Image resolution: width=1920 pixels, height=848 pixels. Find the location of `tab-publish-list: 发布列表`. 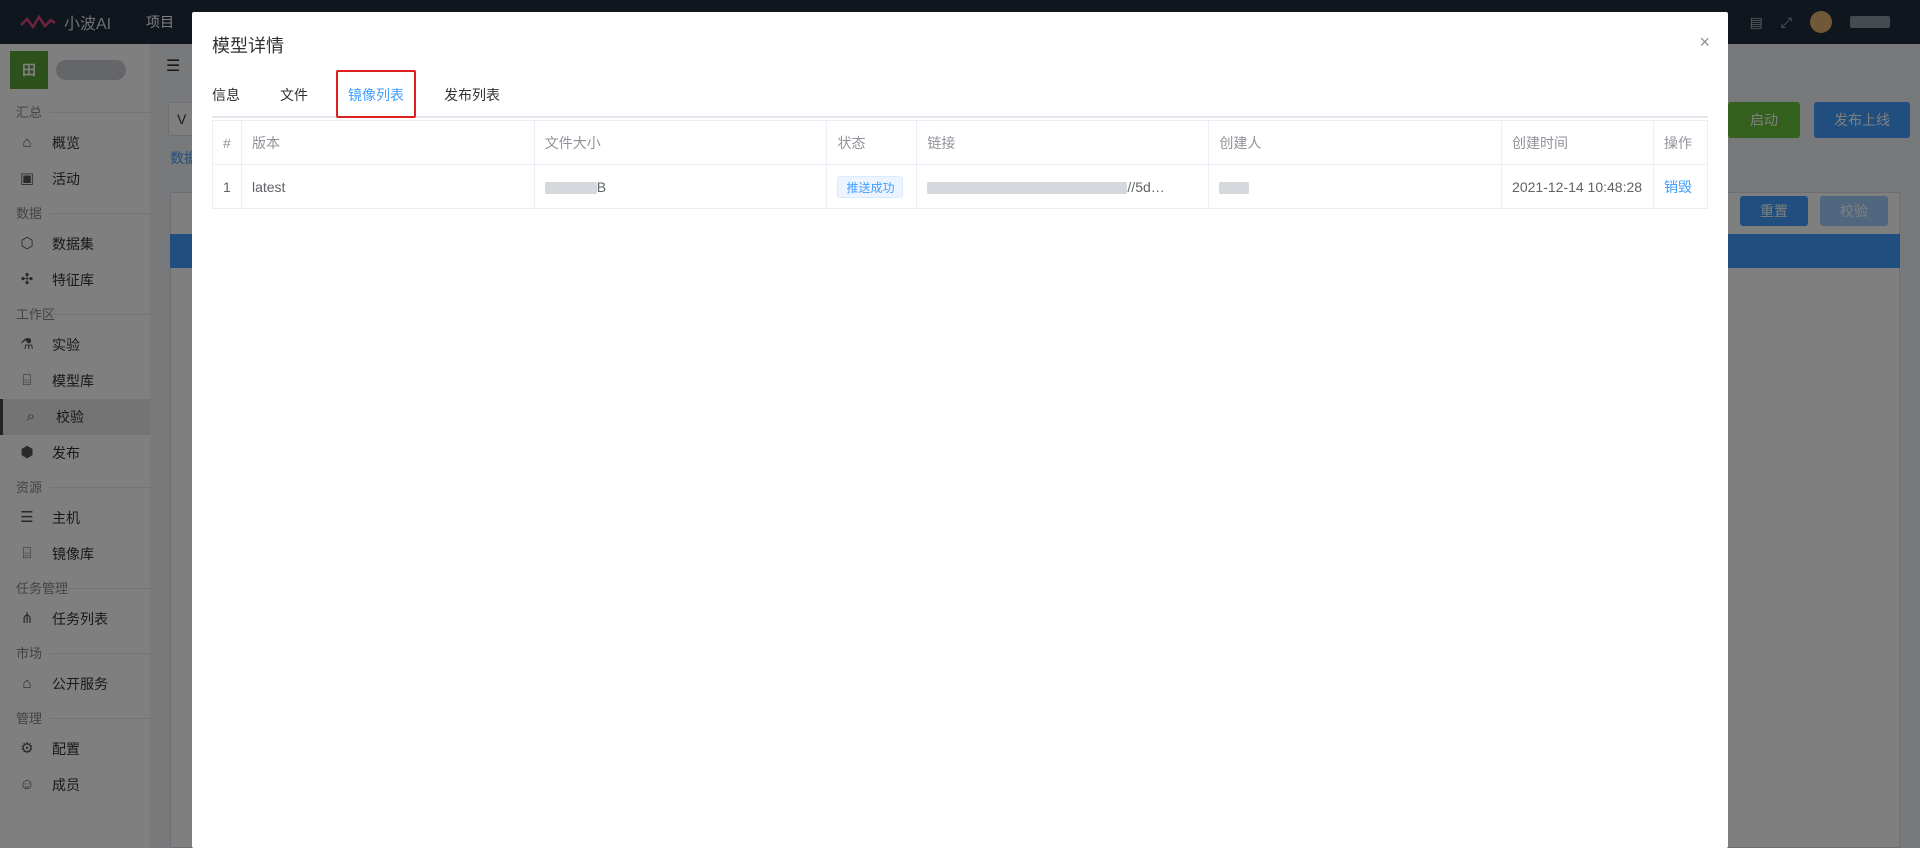

tab-publish-list: 发布列表 is located at coordinates (472, 95).